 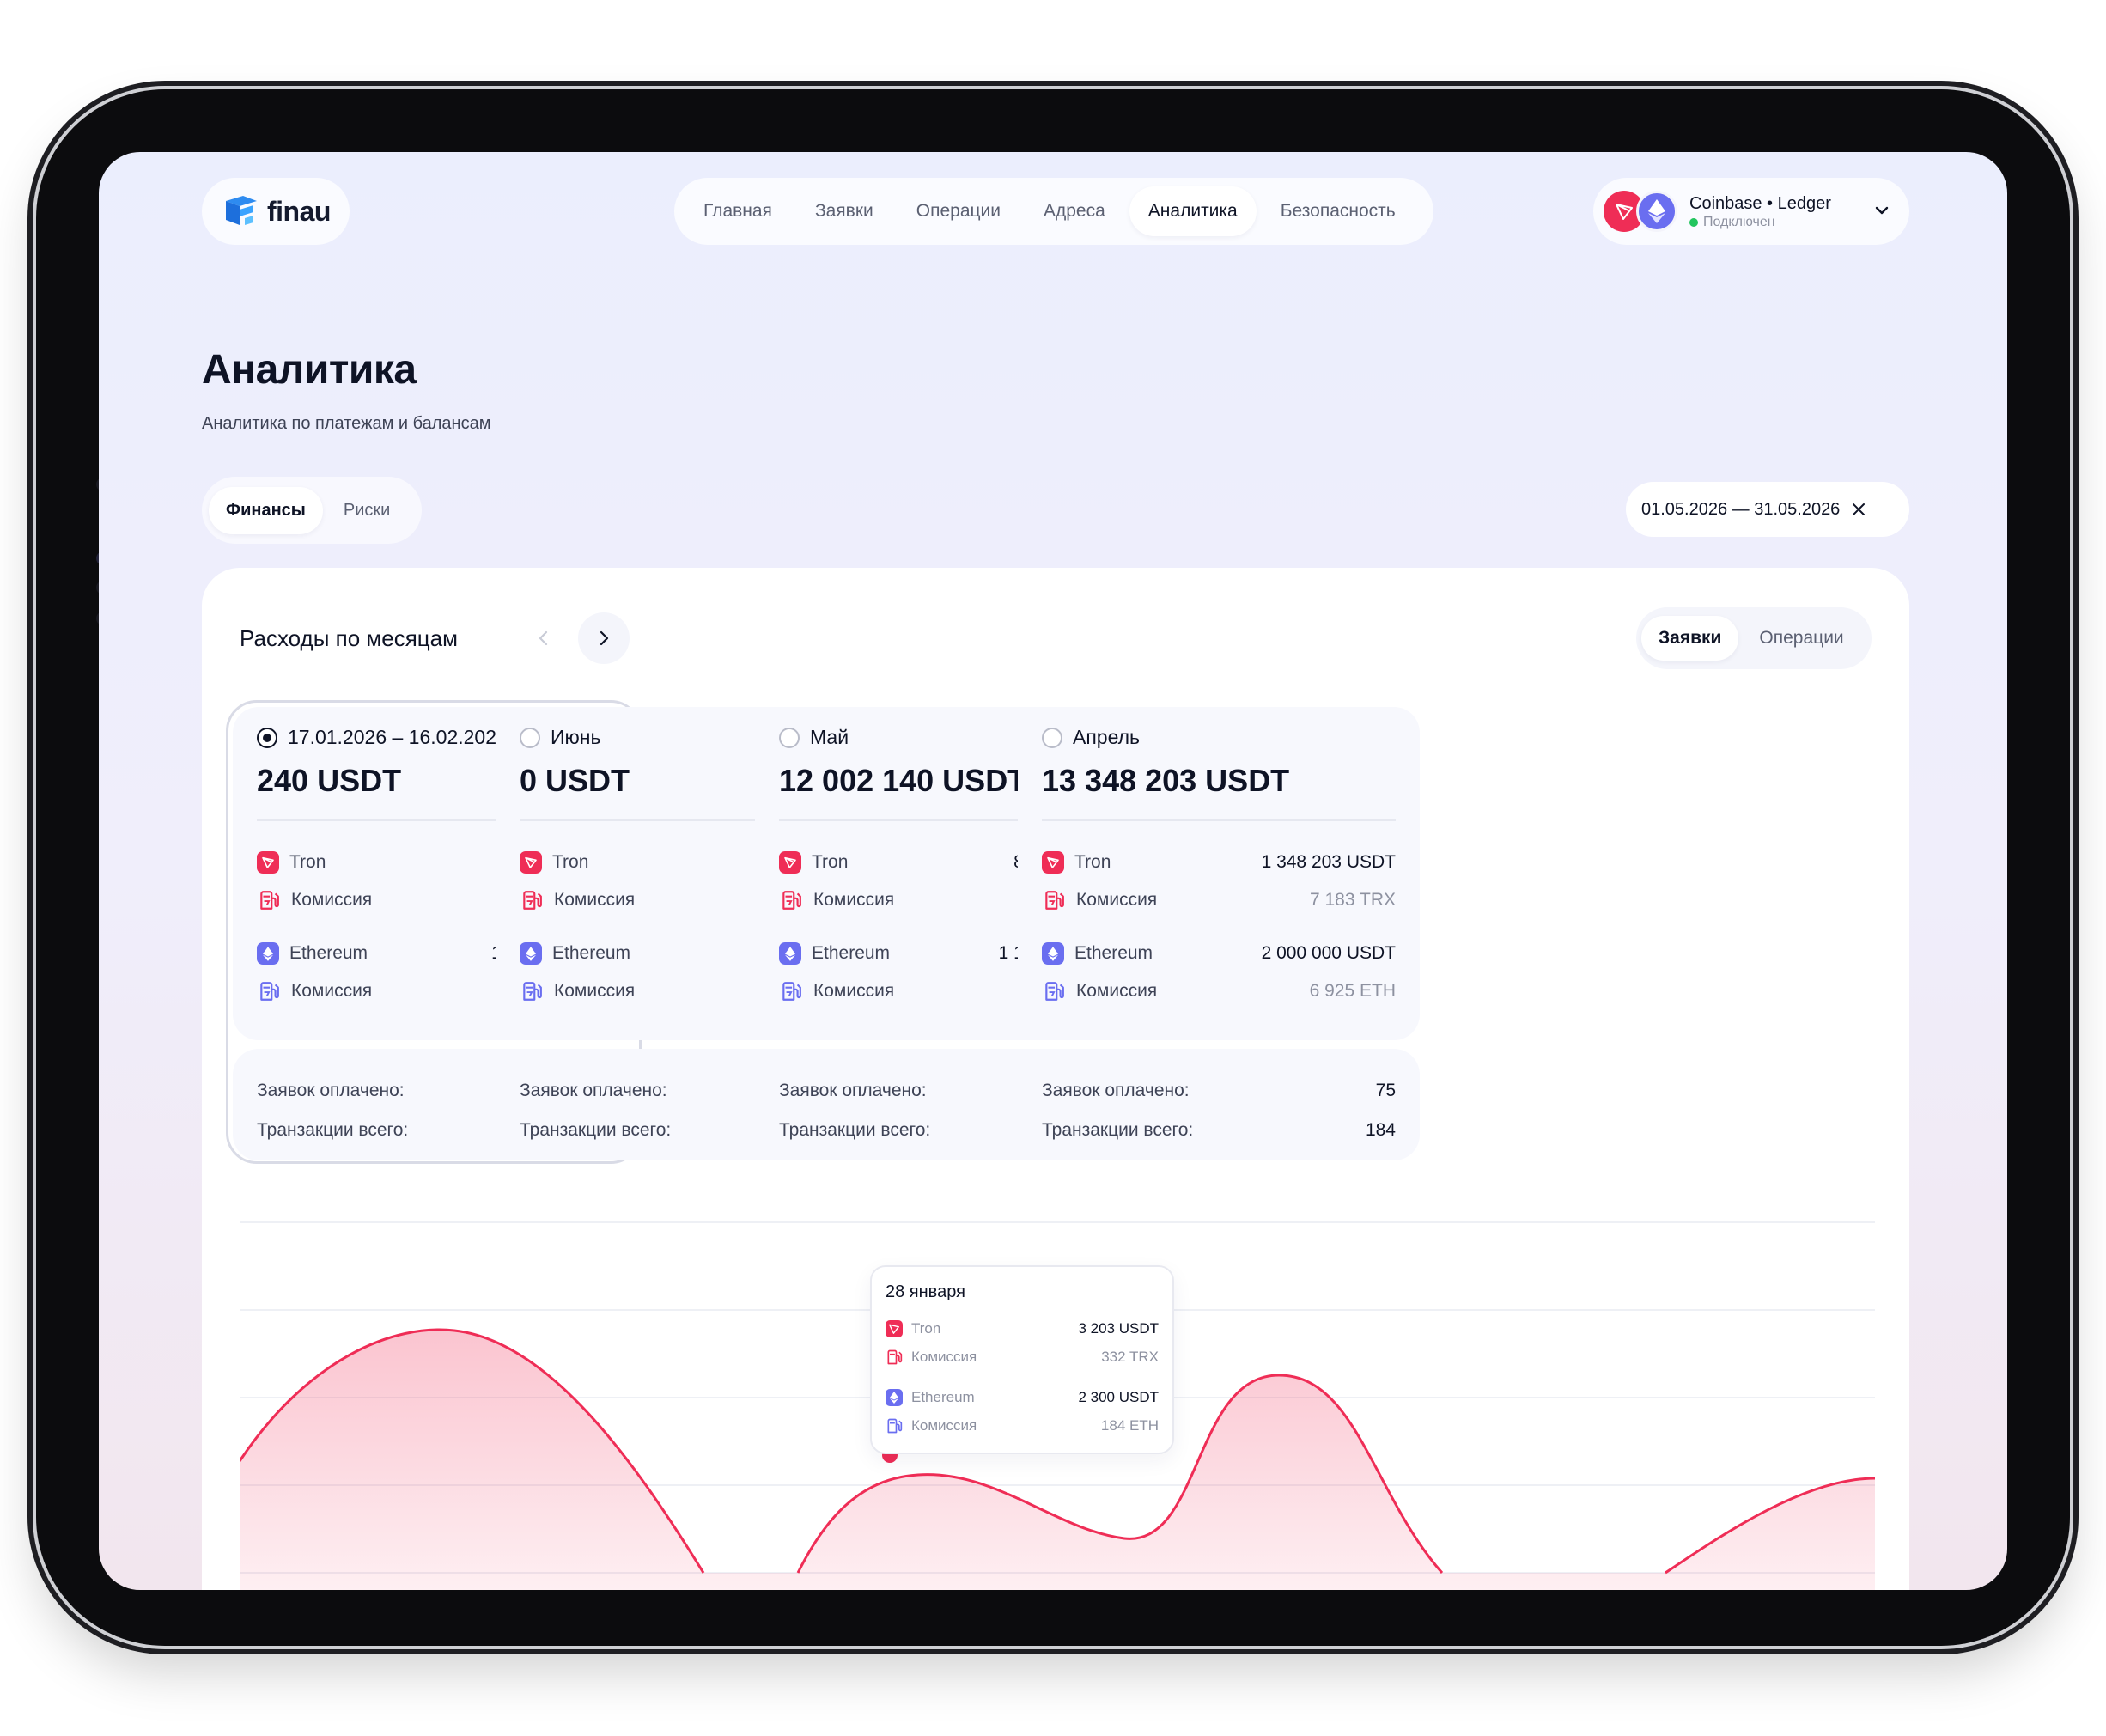 I want to click on stat-tx: Транзакции всего: 184, so click(x=1219, y=1130).